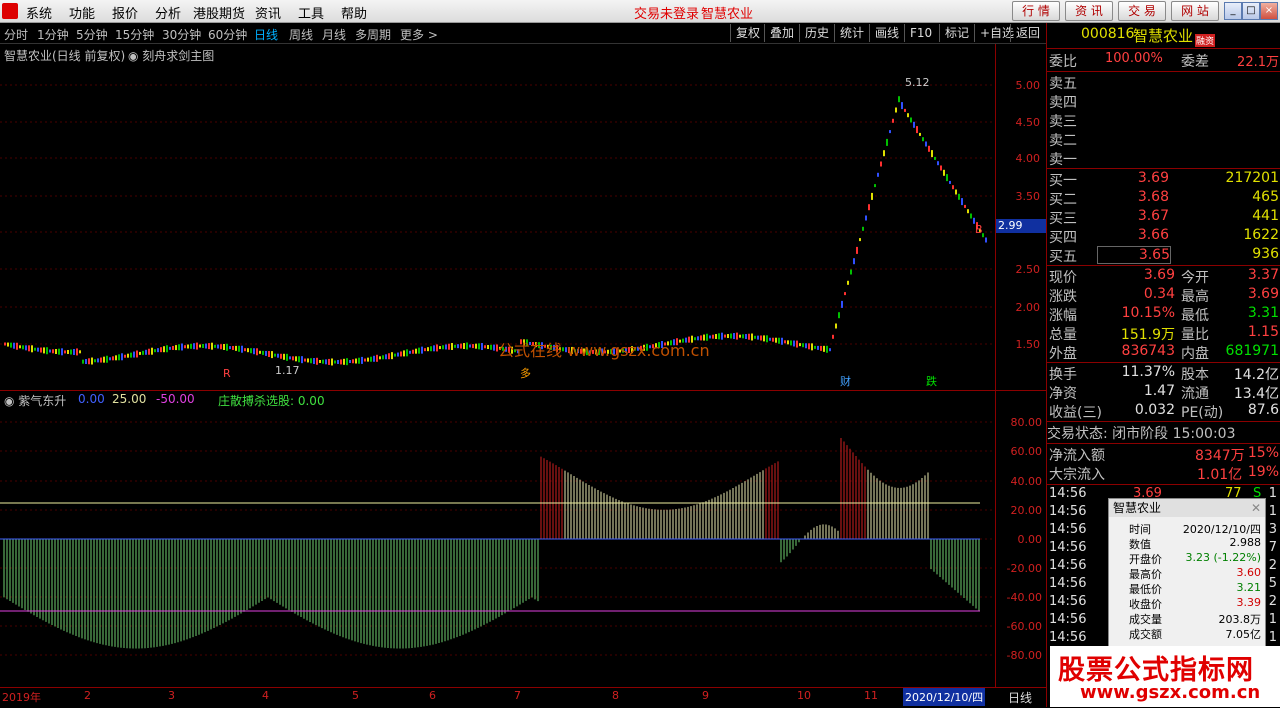  Describe the element at coordinates (851, 33) in the screenshot. I see `tool-stats: 统计` at that location.